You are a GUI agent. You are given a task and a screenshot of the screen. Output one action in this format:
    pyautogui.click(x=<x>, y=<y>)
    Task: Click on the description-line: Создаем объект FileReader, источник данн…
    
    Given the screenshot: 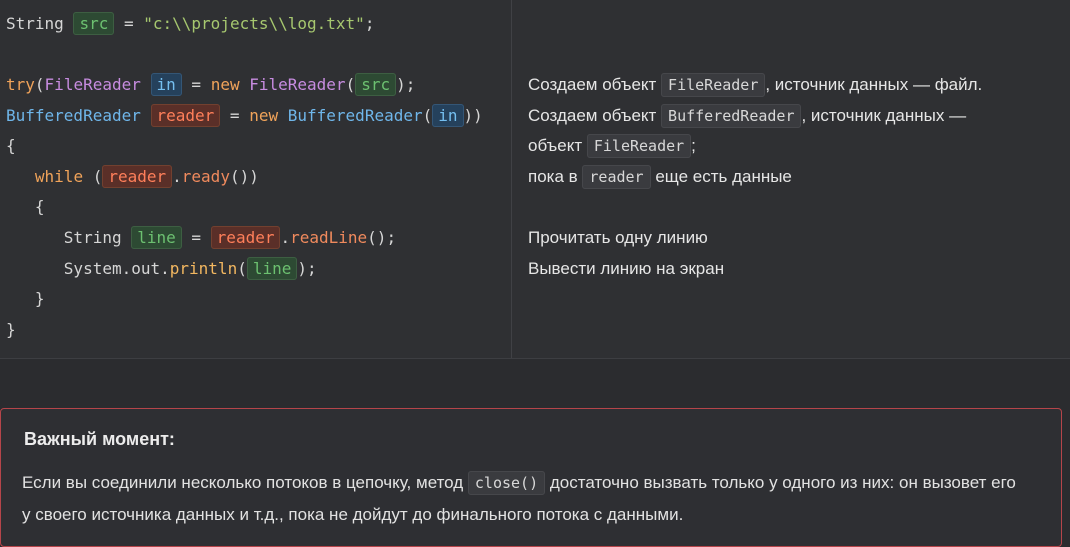 What is the action you would take?
    pyautogui.click(x=755, y=85)
    